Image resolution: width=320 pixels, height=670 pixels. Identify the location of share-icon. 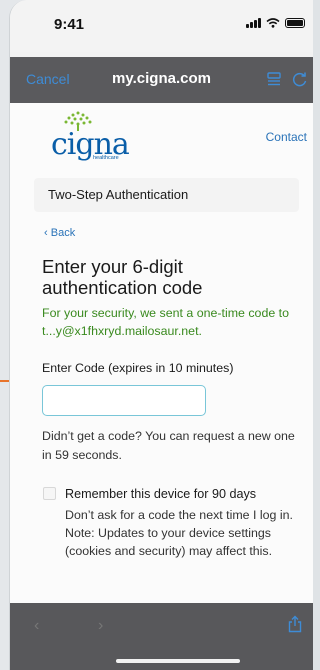
(295, 624).